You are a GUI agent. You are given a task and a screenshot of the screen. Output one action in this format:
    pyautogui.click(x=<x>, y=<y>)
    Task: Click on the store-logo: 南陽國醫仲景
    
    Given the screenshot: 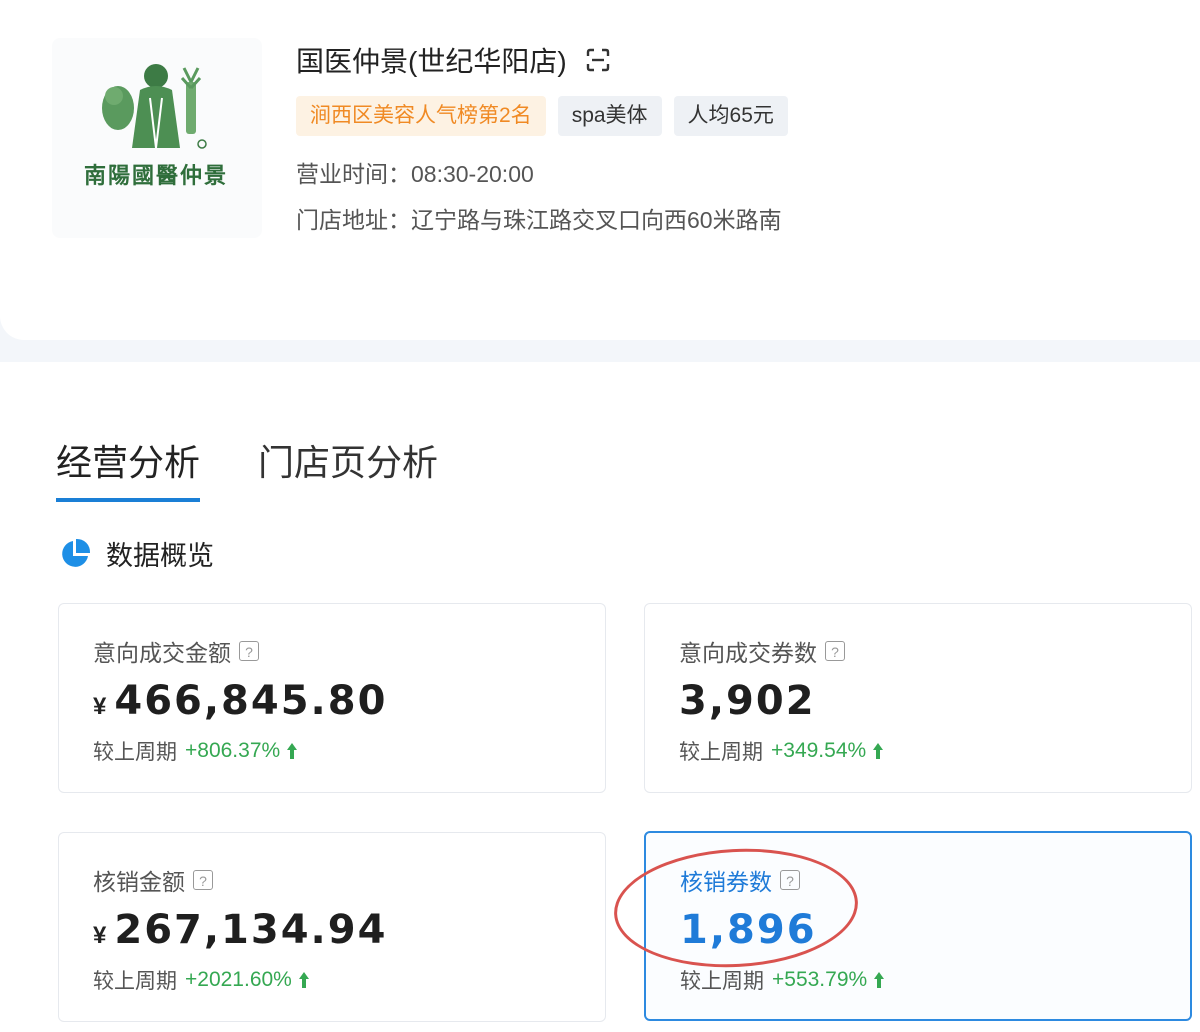 What is the action you would take?
    pyautogui.click(x=157, y=138)
    